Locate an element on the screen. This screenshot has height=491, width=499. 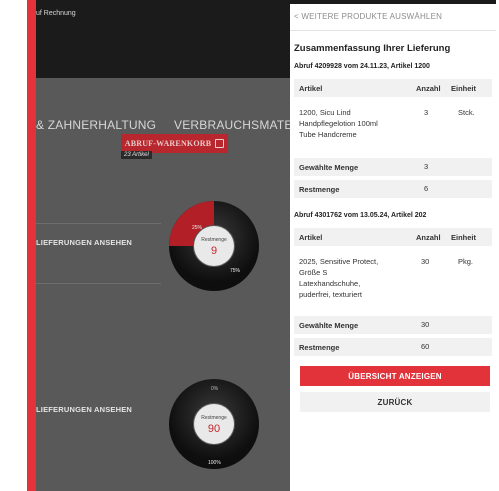
top-bar-text: uf Rechnung is located at coordinates (56, 13).